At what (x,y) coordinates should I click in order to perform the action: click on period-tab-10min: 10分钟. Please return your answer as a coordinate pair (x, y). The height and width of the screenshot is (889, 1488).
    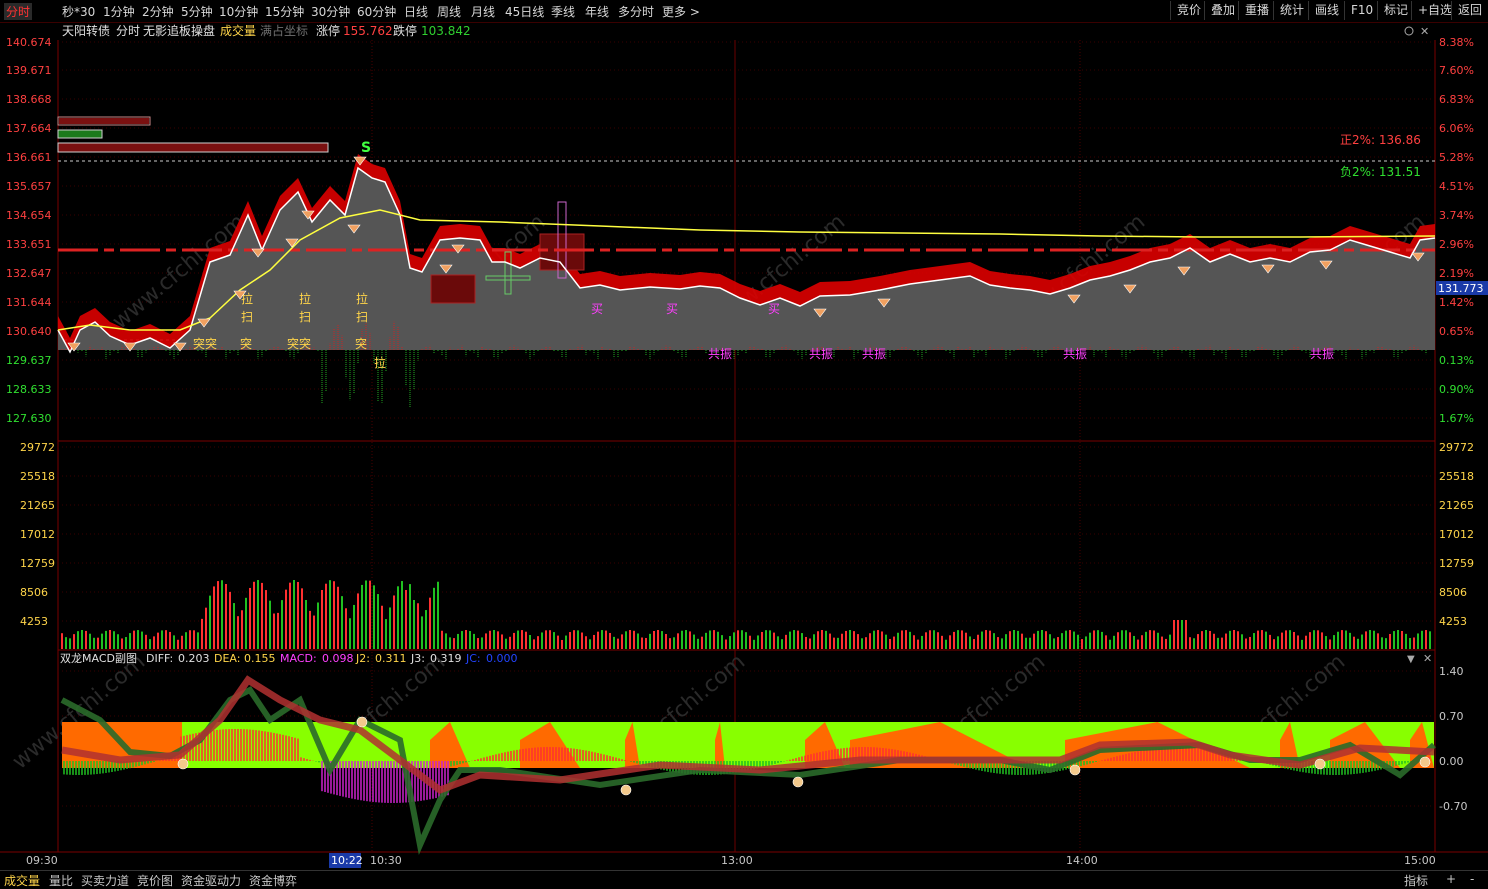
    Looking at the image, I should click on (238, 11).